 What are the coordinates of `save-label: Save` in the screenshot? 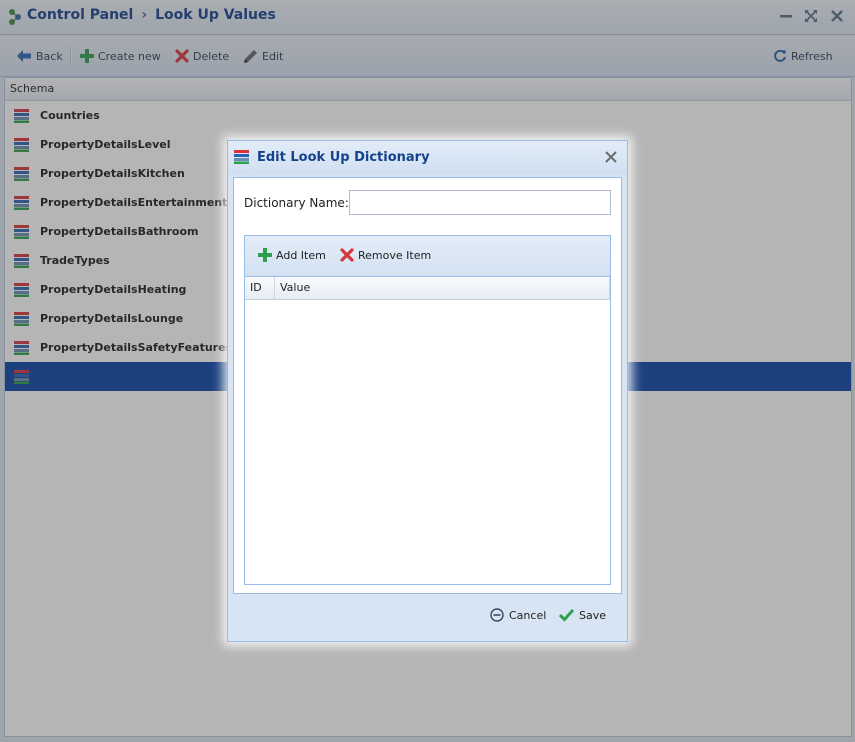 It's located at (593, 615).